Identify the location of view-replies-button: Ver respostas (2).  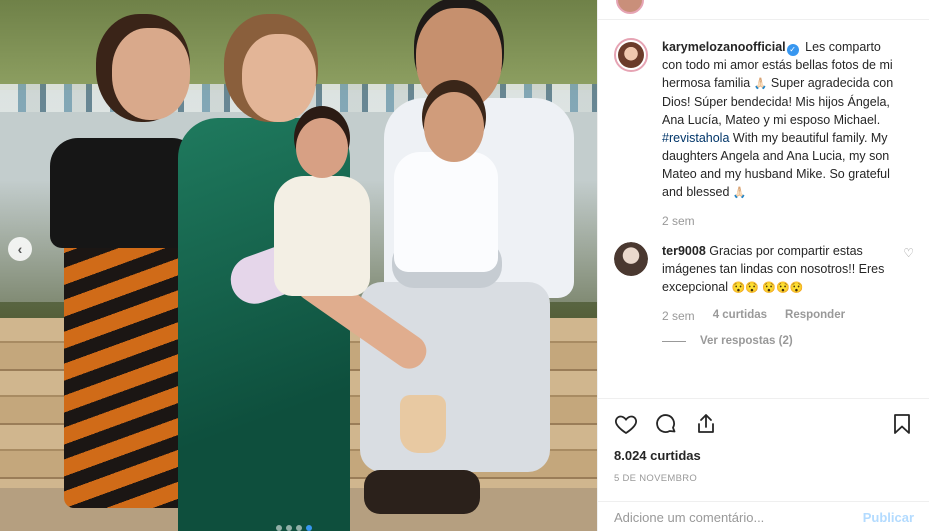
(788, 341).